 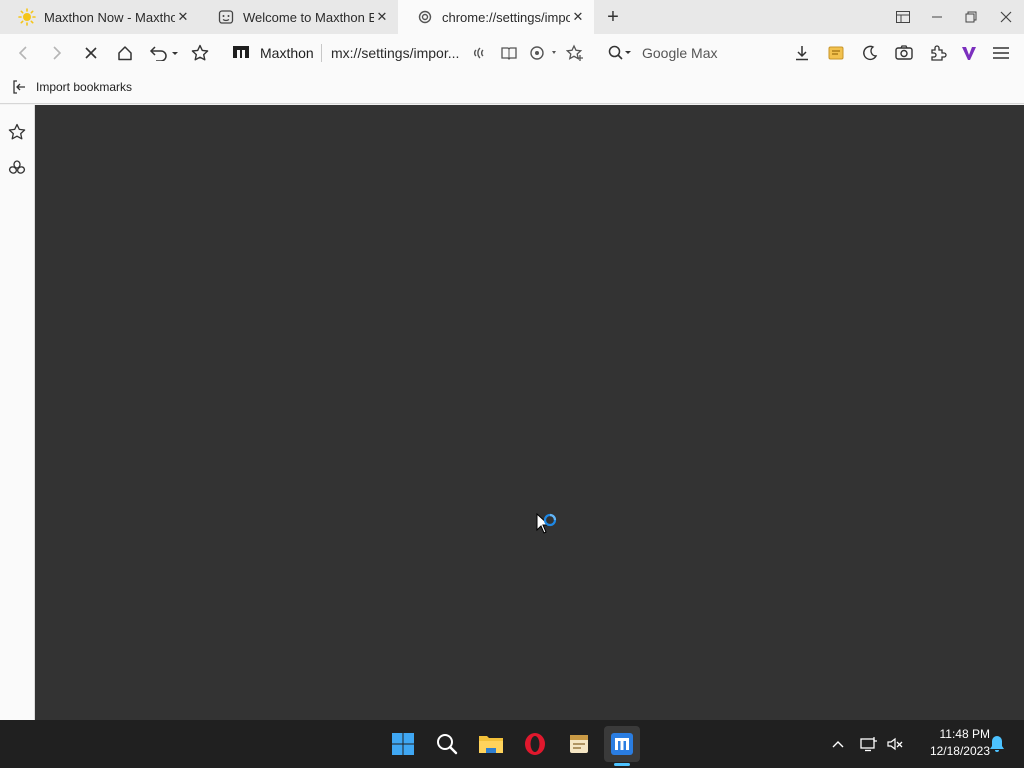 What do you see at coordinates (226, 17) in the screenshot?
I see `robot-face-icon` at bounding box center [226, 17].